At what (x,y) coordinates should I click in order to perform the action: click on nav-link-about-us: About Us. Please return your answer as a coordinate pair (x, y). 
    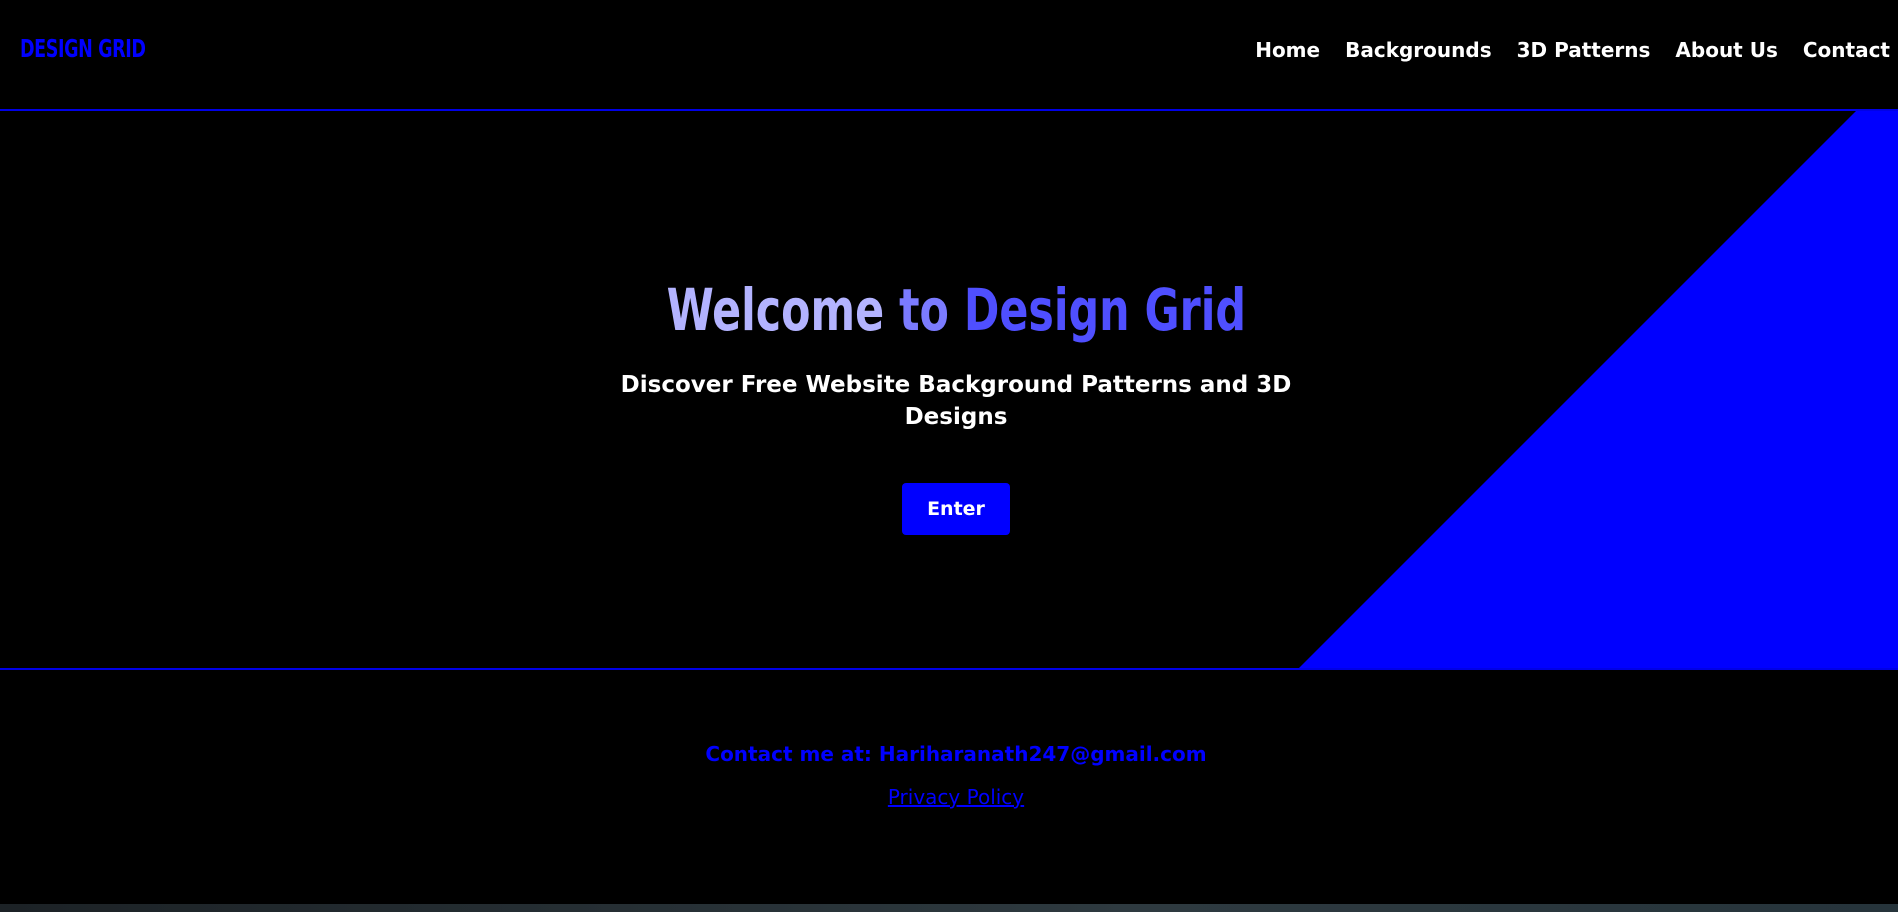
    Looking at the image, I should click on (1726, 50).